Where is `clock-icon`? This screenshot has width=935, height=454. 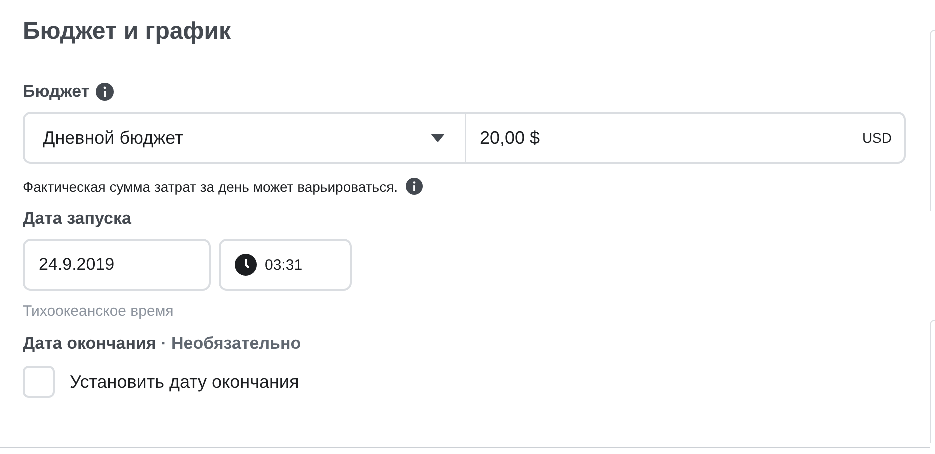 clock-icon is located at coordinates (246, 265).